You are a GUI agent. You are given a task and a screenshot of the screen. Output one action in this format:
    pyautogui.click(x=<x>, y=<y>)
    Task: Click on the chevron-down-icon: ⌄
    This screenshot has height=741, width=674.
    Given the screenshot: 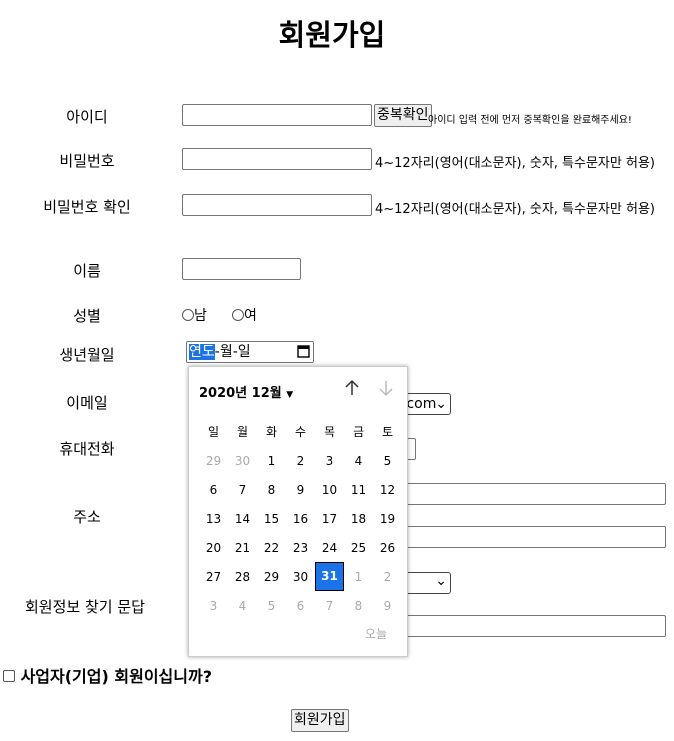 What is the action you would take?
    pyautogui.click(x=441, y=581)
    